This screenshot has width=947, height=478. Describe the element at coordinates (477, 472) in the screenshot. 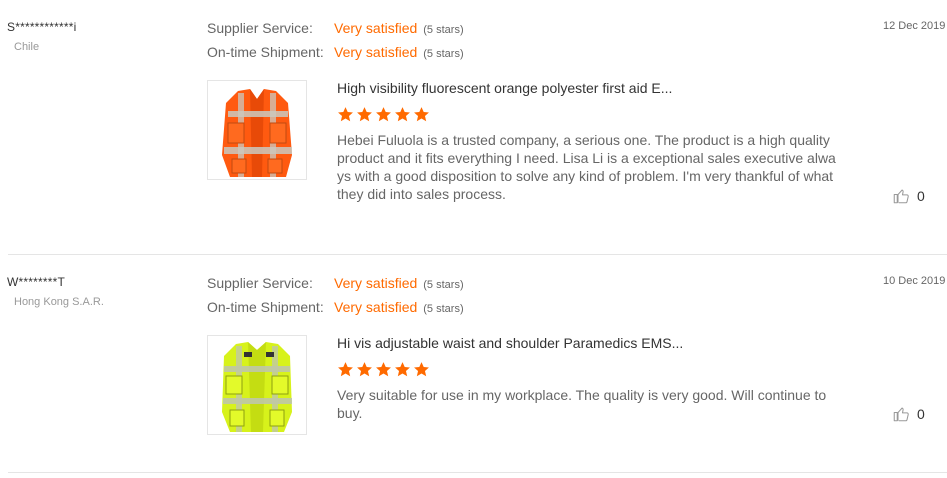

I see `review-divider` at that location.